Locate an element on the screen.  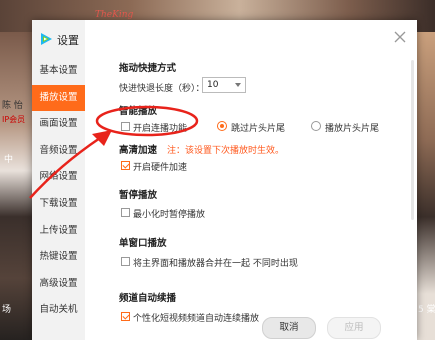
dialog-title: 设置 is located at coordinates (68, 40).